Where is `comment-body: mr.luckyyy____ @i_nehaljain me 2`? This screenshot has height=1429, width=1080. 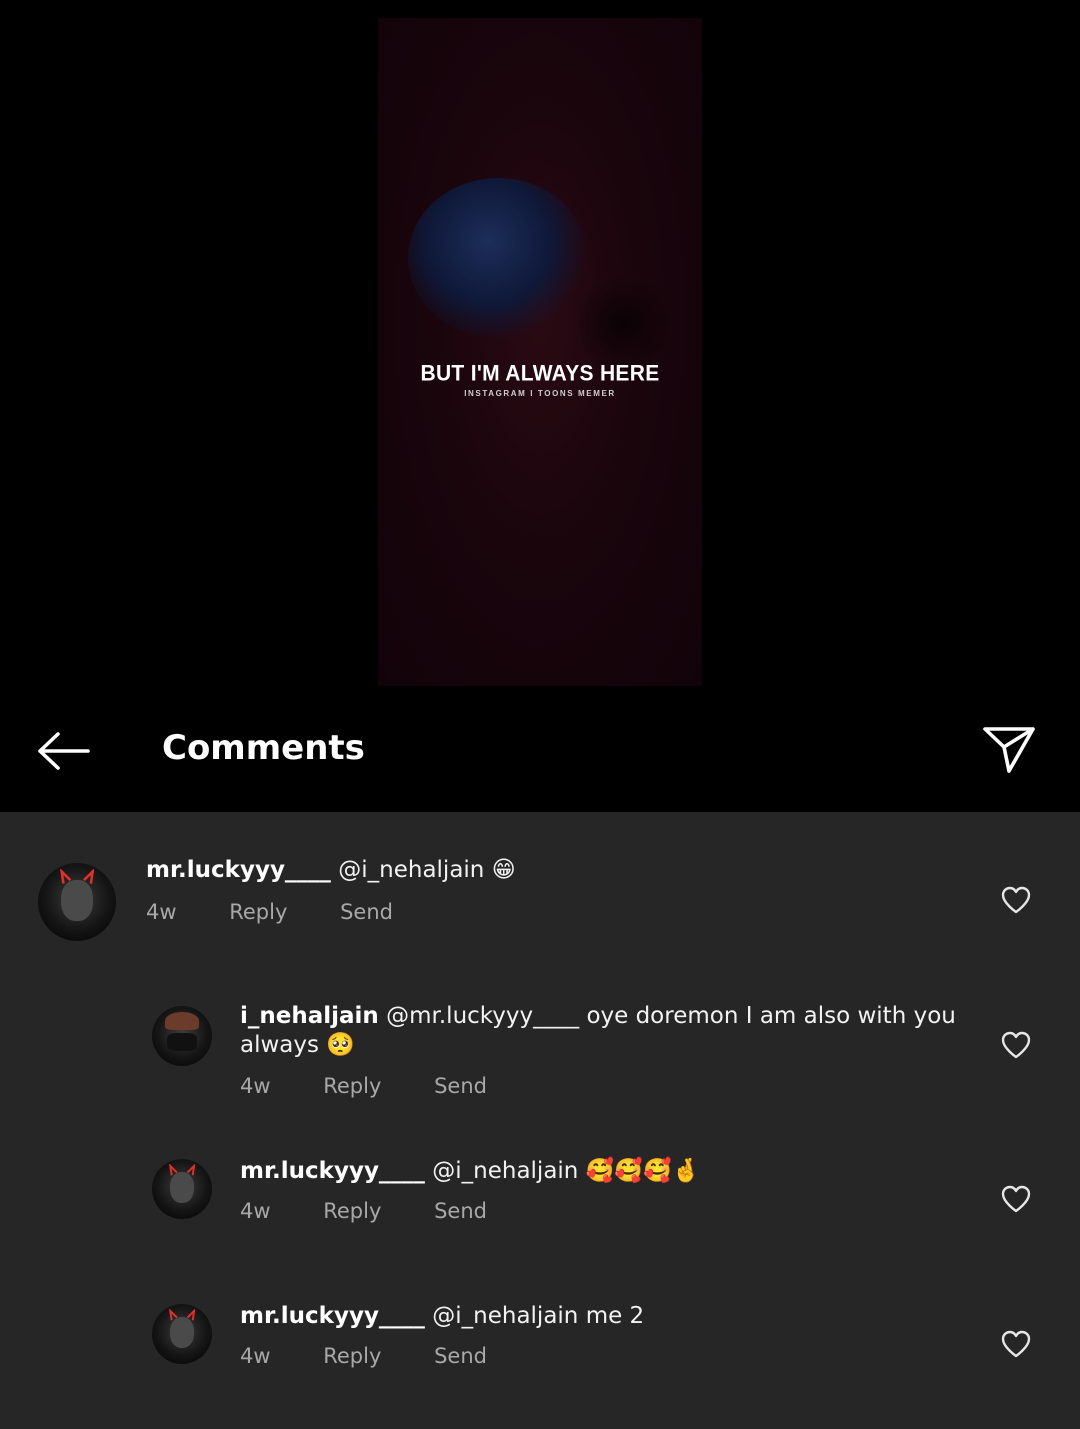
comment-body: mr.luckyyy____ @i_nehaljain me 2 is located at coordinates (600, 1316).